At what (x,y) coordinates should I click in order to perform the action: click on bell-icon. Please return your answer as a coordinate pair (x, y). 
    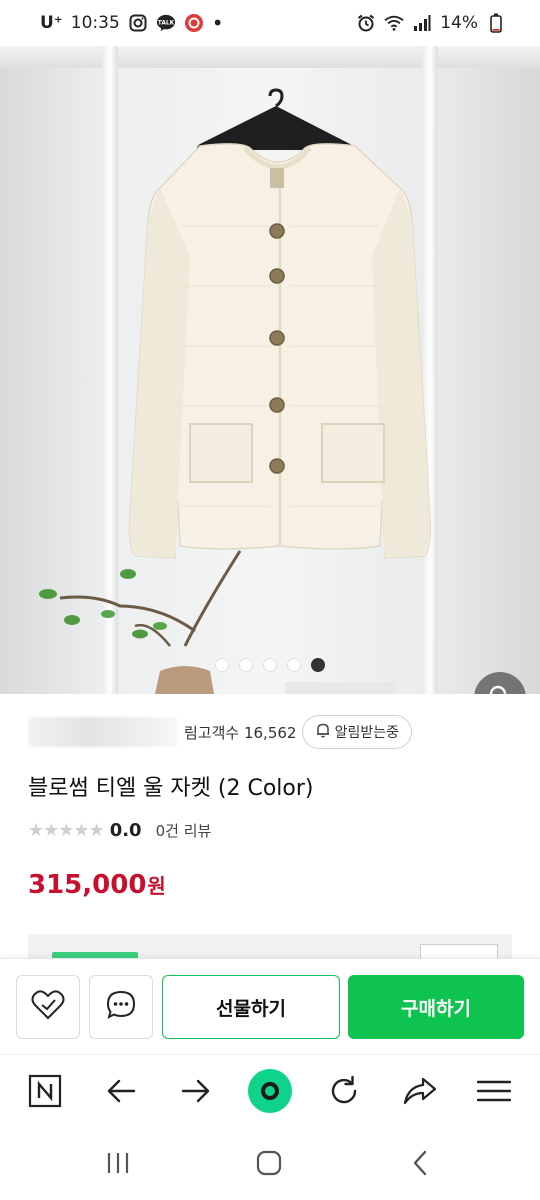
    Looking at the image, I should click on (323, 732).